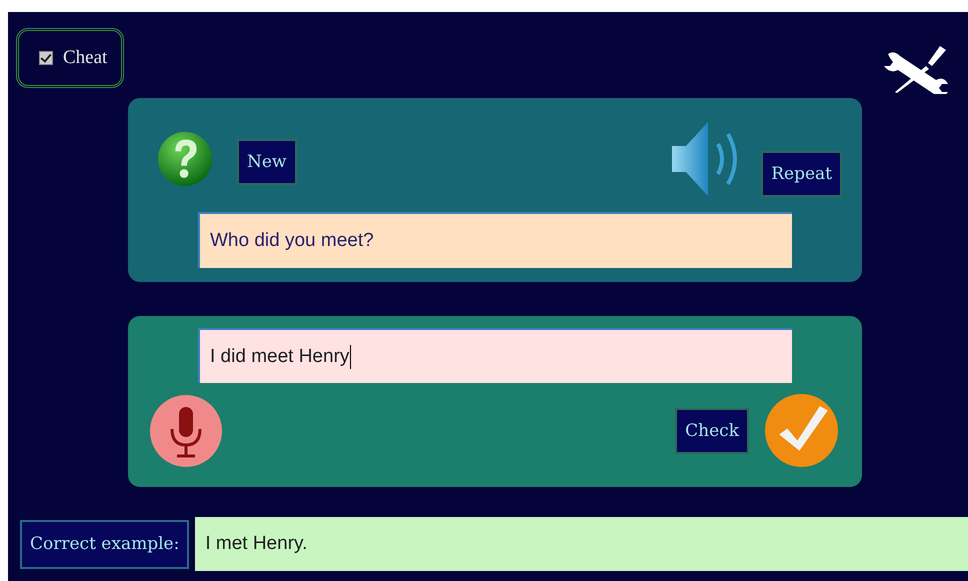 This screenshot has height=581, width=968. What do you see at coordinates (495, 355) in the screenshot?
I see `answer-field: I did meet Henry` at bounding box center [495, 355].